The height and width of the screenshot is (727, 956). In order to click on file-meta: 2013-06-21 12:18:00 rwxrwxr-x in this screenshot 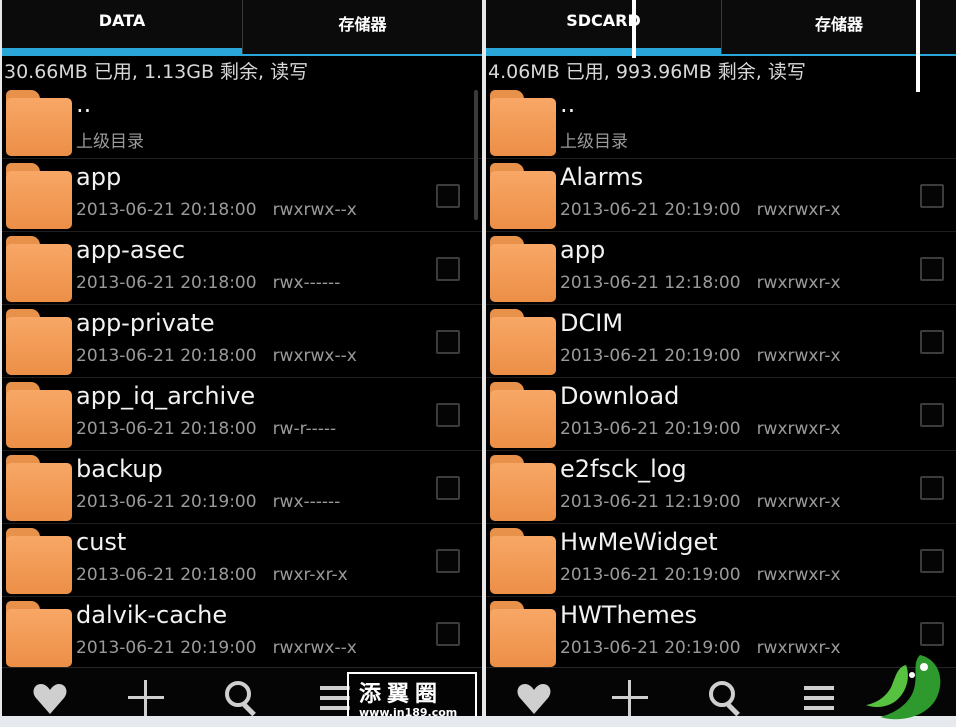, I will do `click(700, 283)`.